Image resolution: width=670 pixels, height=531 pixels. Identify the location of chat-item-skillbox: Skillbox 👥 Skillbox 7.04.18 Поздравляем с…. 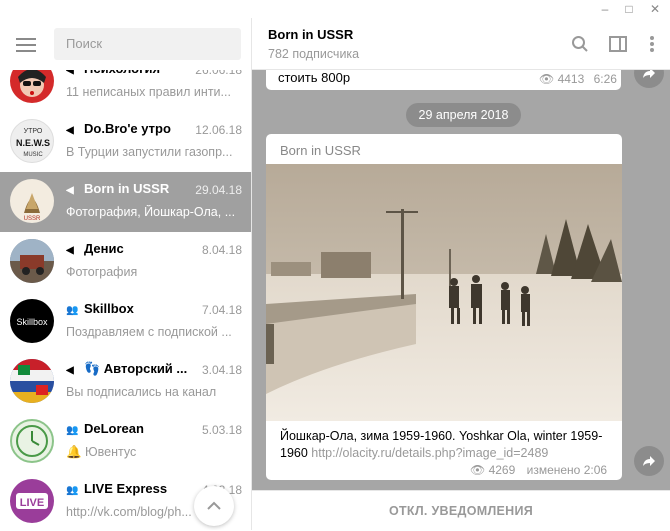
(125, 322).